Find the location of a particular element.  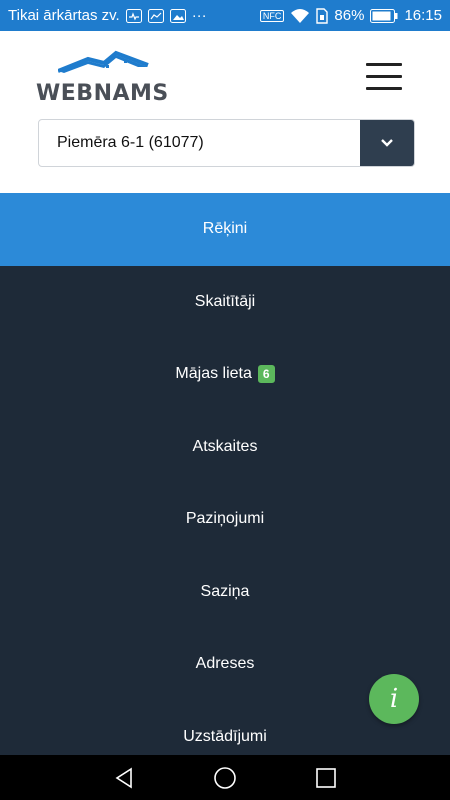

menu-item-rekini: Rēķini is located at coordinates (225, 229).